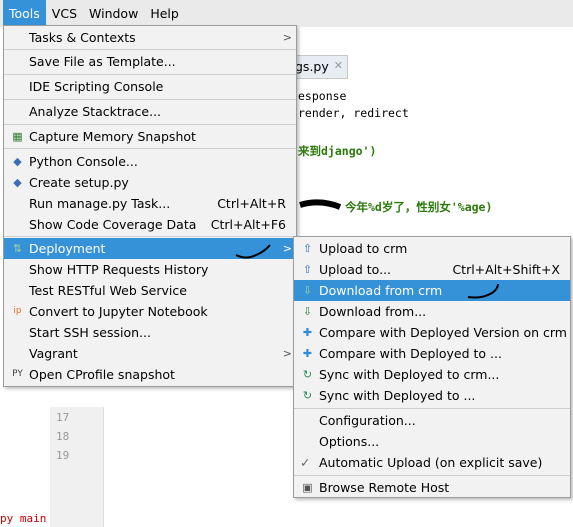  Describe the element at coordinates (367, 249) in the screenshot. I see `annotation-marks` at that location.